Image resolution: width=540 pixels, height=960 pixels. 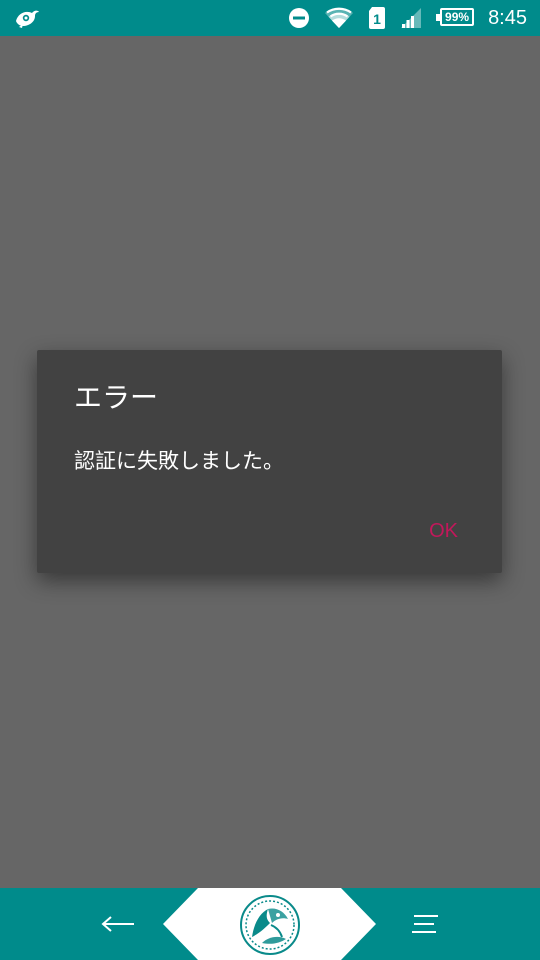 I want to click on dialog-message: 認証に失敗しました。, so click(x=179, y=461).